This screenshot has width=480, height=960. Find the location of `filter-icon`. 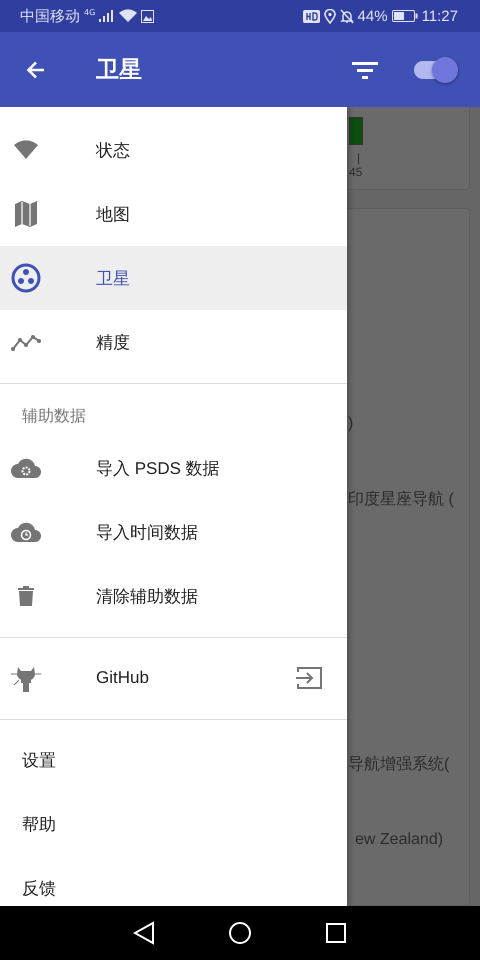

filter-icon is located at coordinates (365, 70).